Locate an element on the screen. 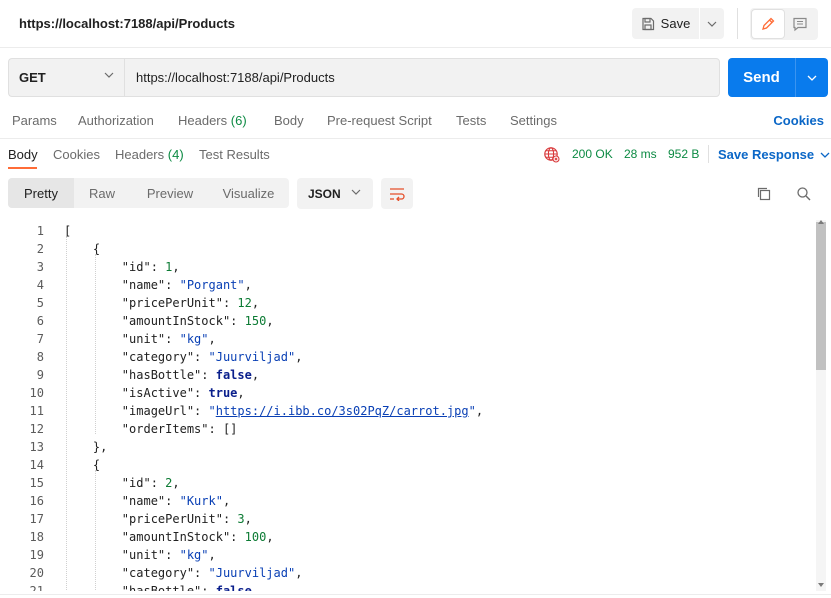 Image resolution: width=831 pixels, height=598 pixels. line-number: 5 is located at coordinates (40, 303).